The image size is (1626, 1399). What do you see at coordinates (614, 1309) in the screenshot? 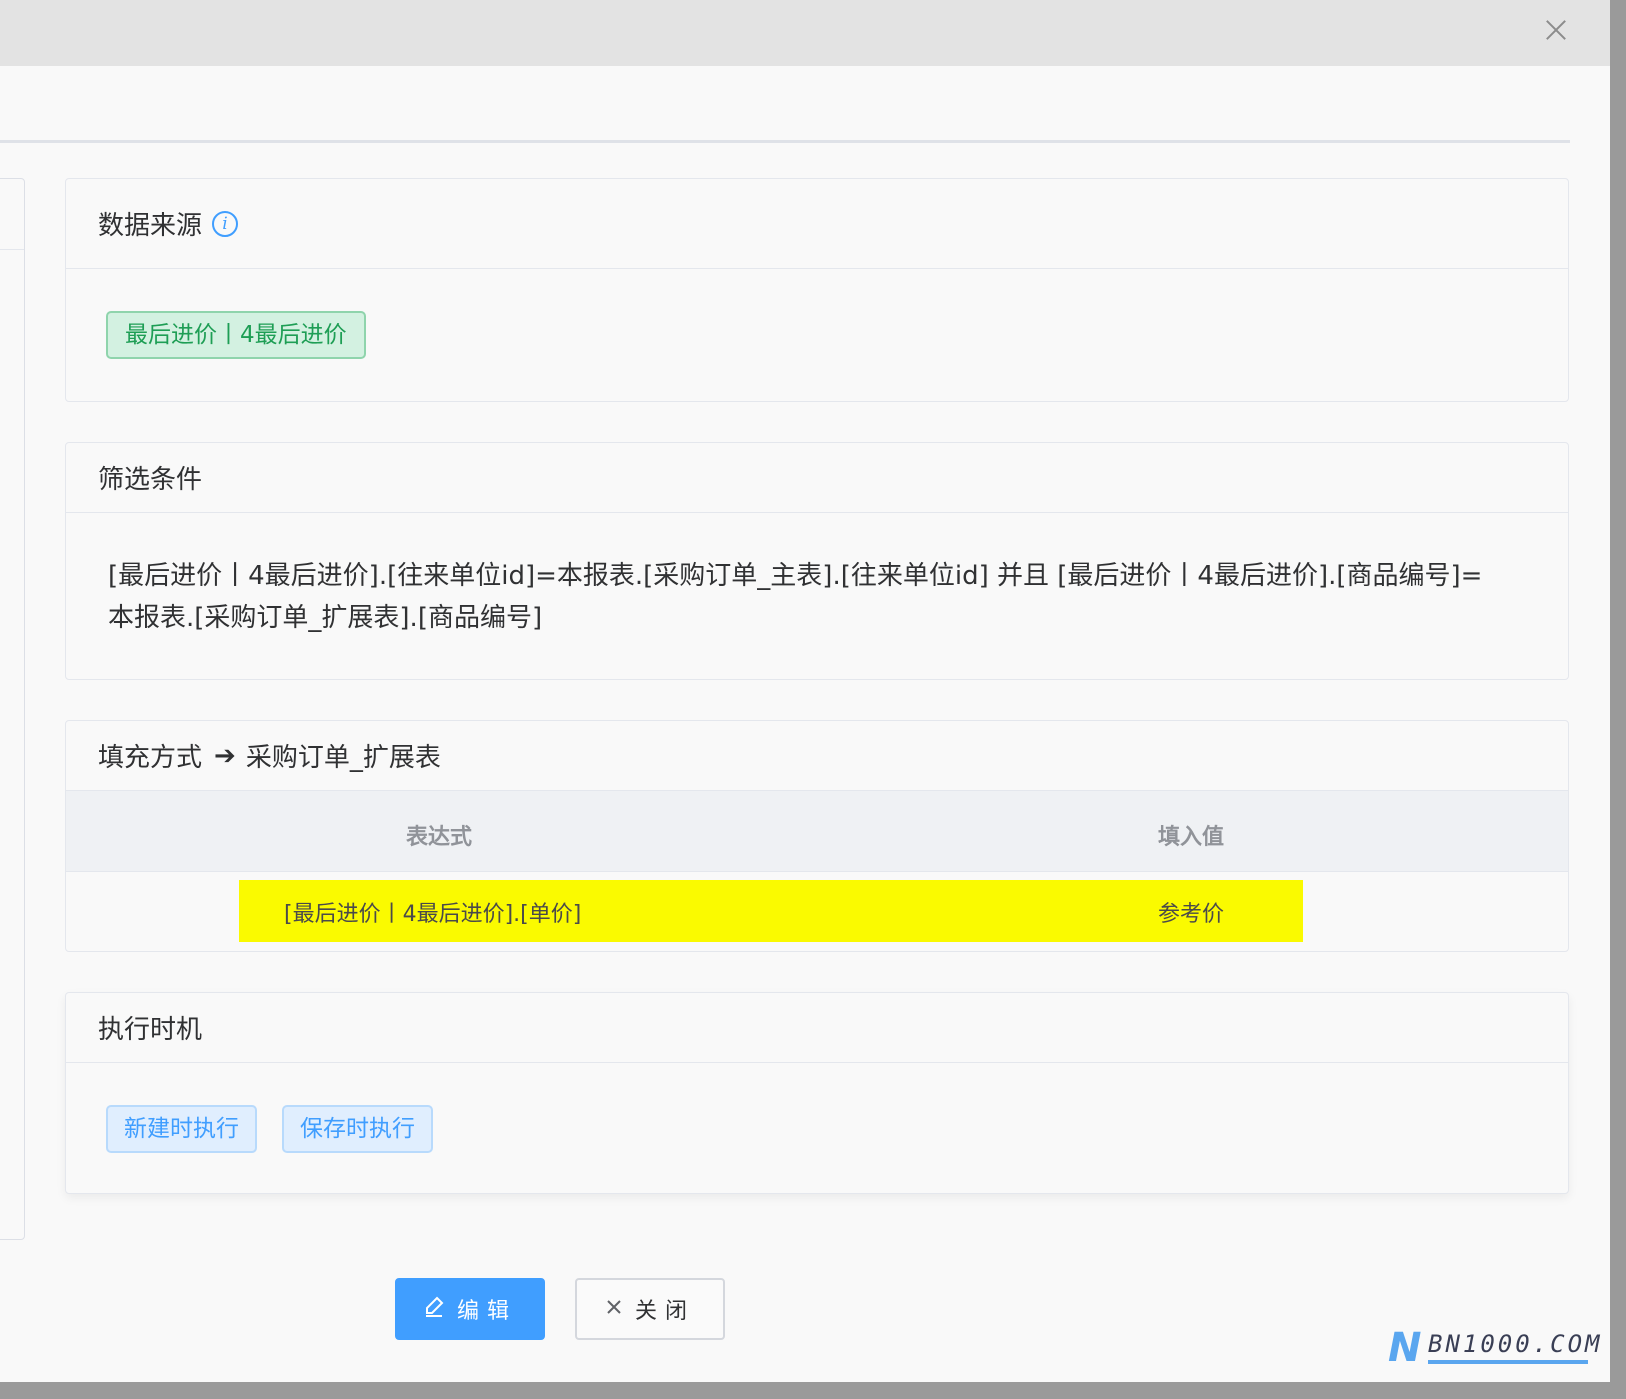
I see `close-small-icon` at bounding box center [614, 1309].